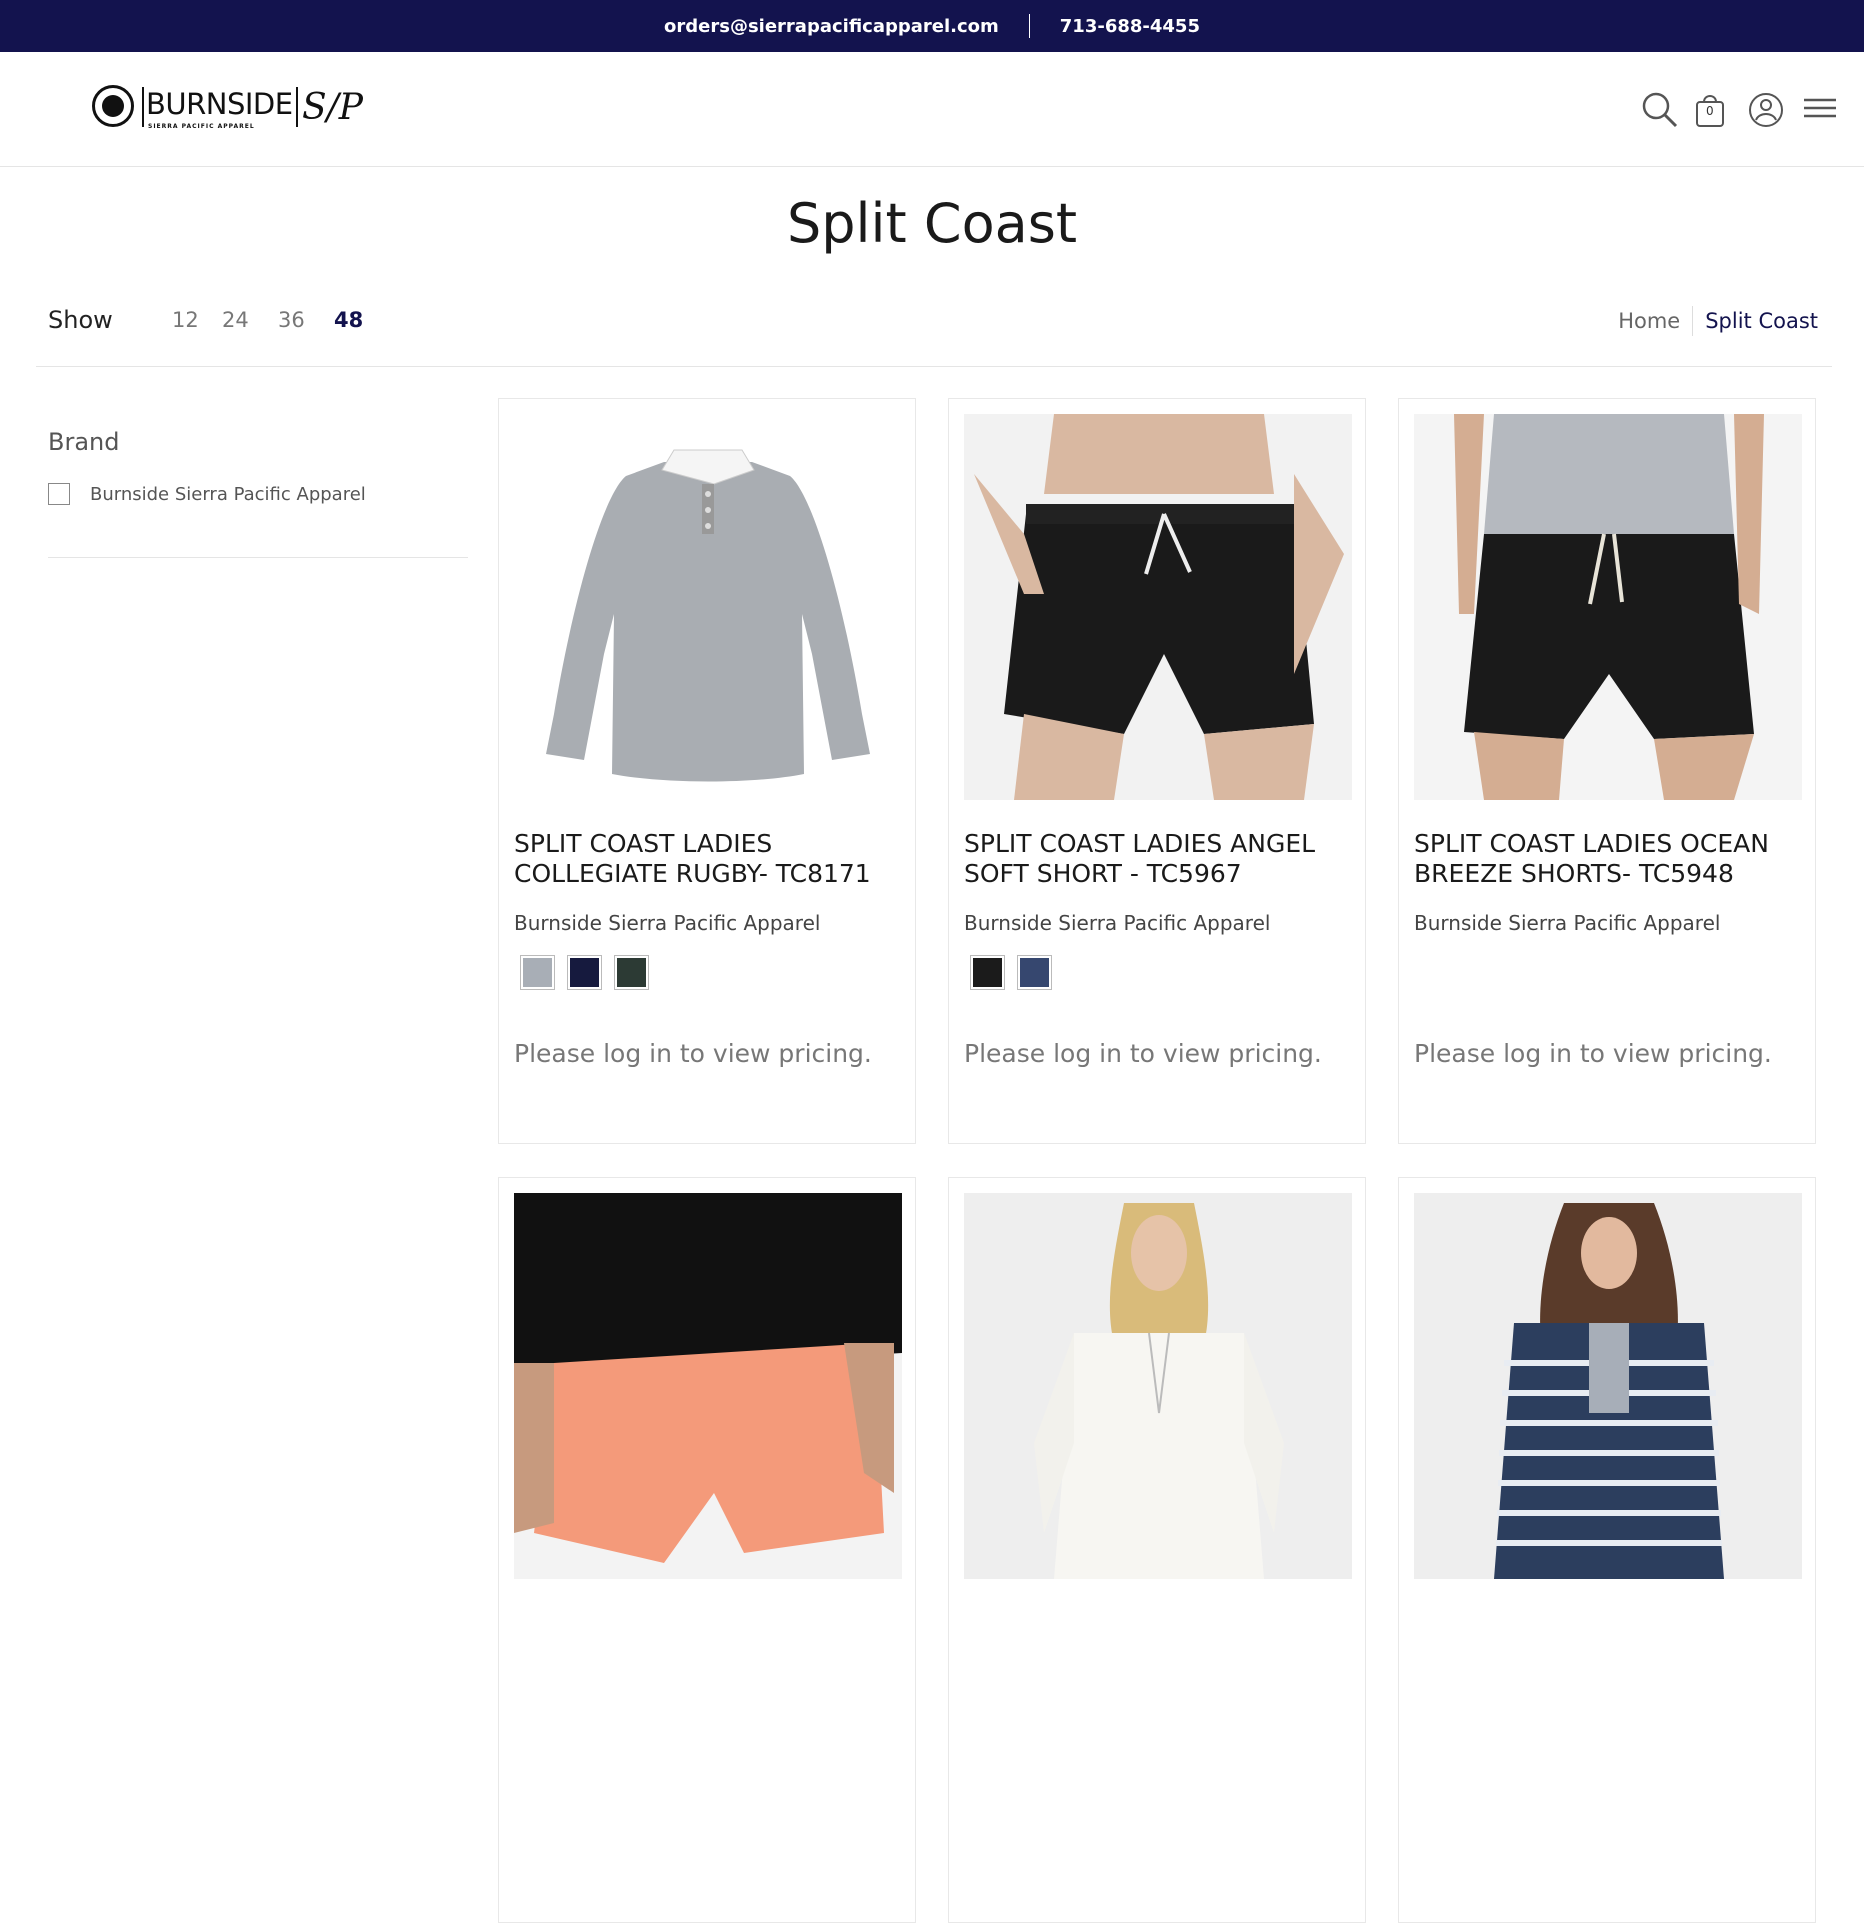 This screenshot has width=1864, height=1923. I want to click on phone-link: 713-688-4455, so click(1130, 26).